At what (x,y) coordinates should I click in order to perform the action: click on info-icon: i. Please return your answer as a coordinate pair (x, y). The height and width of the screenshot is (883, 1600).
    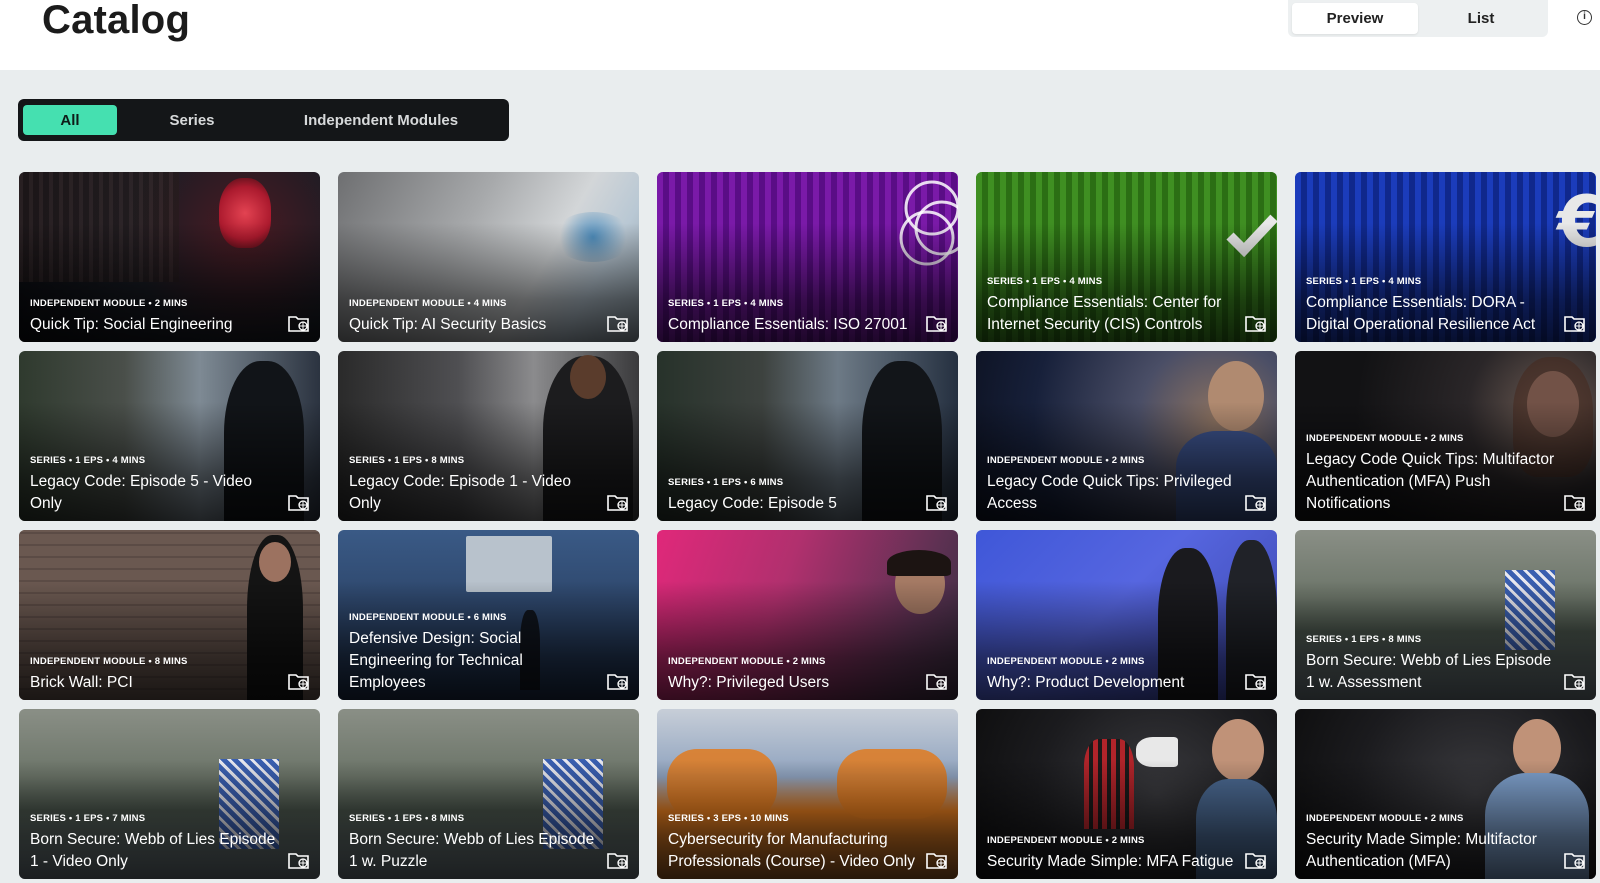
    Looking at the image, I should click on (1584, 17).